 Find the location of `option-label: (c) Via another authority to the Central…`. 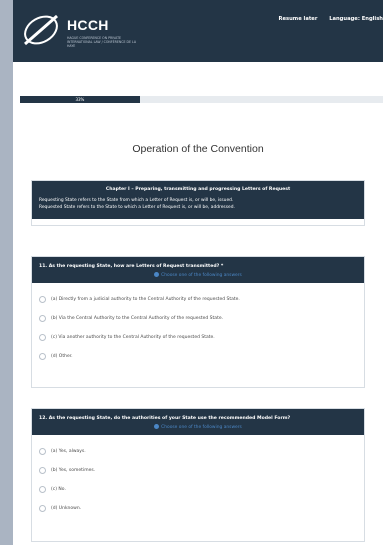

option-label: (c) Via another authority to the Central… is located at coordinates (133, 337).